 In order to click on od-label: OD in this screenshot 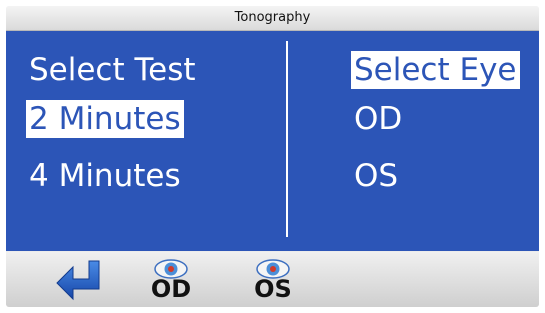, I will do `click(171, 288)`.